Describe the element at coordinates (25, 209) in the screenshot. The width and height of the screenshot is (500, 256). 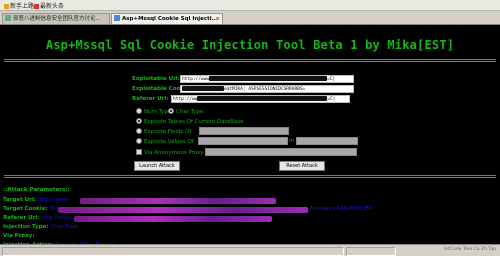
I see `row-key: Target Cookie:` at that location.